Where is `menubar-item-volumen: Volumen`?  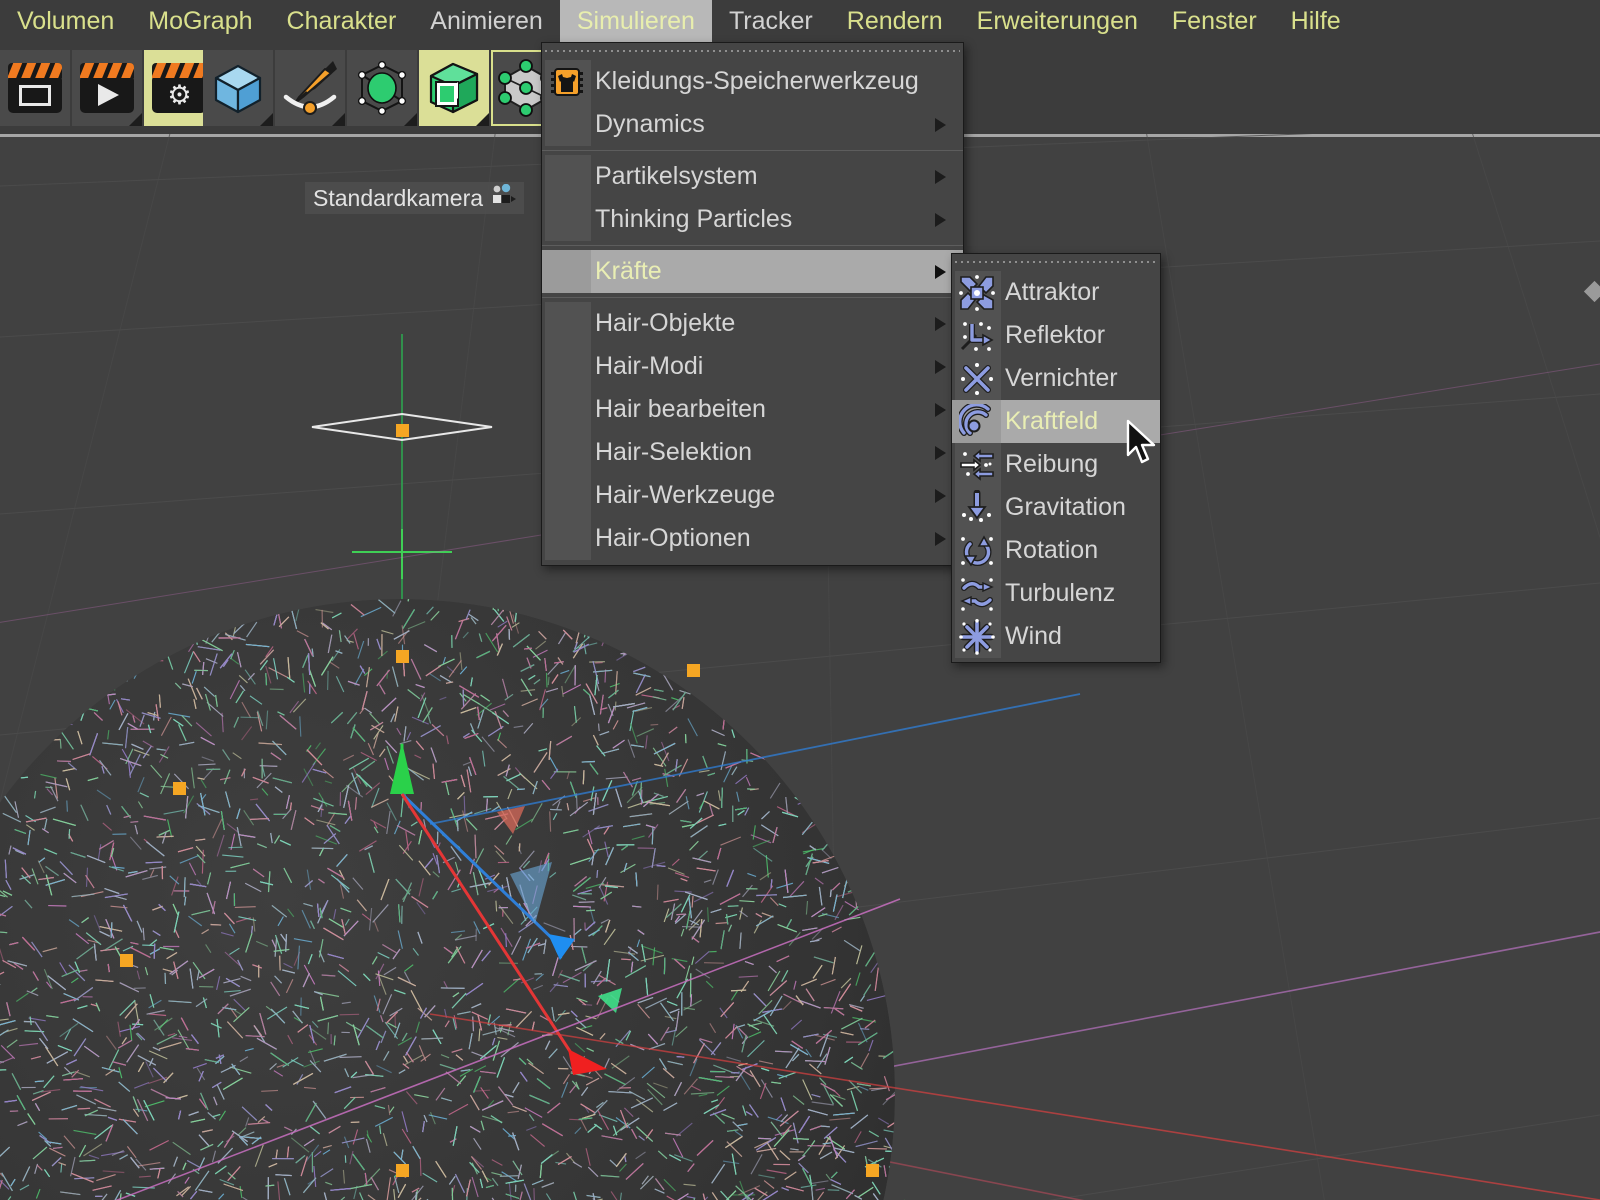
menubar-item-volumen: Volumen is located at coordinates (65, 21).